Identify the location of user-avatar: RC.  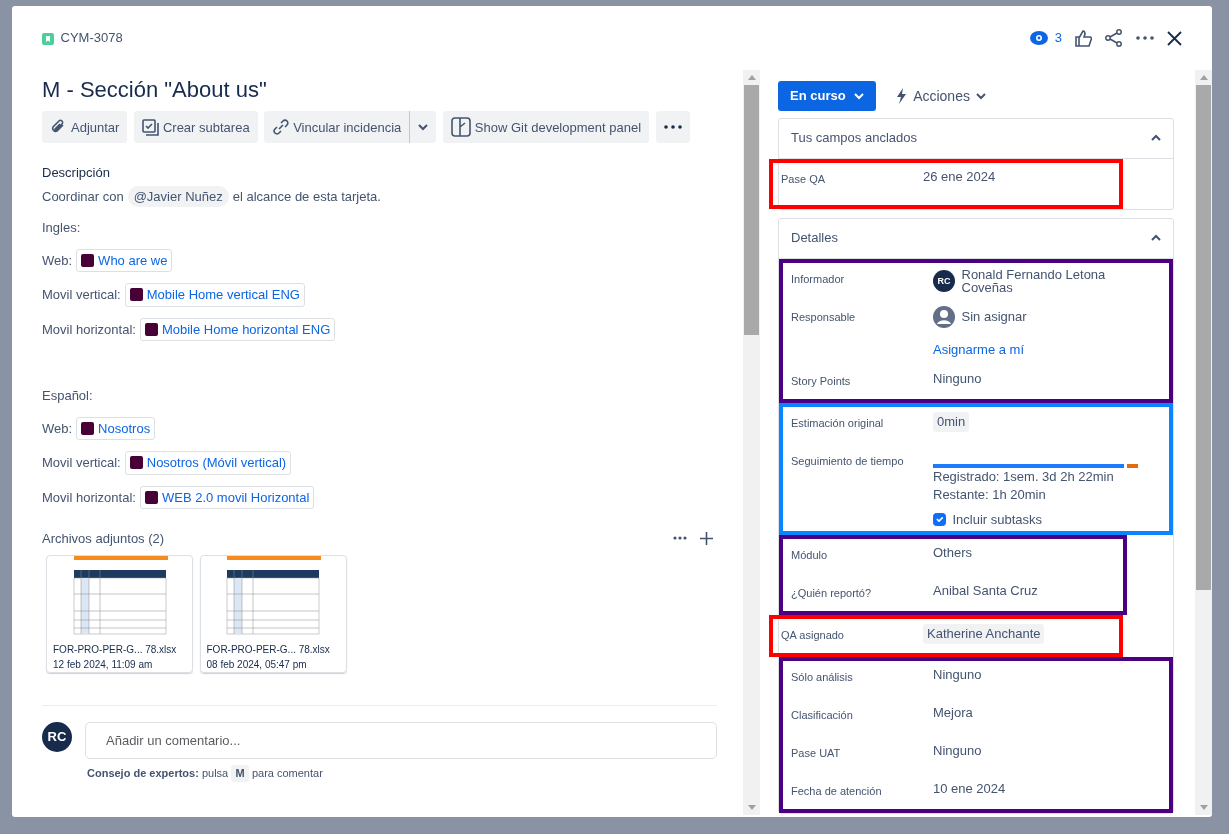
(57, 736).